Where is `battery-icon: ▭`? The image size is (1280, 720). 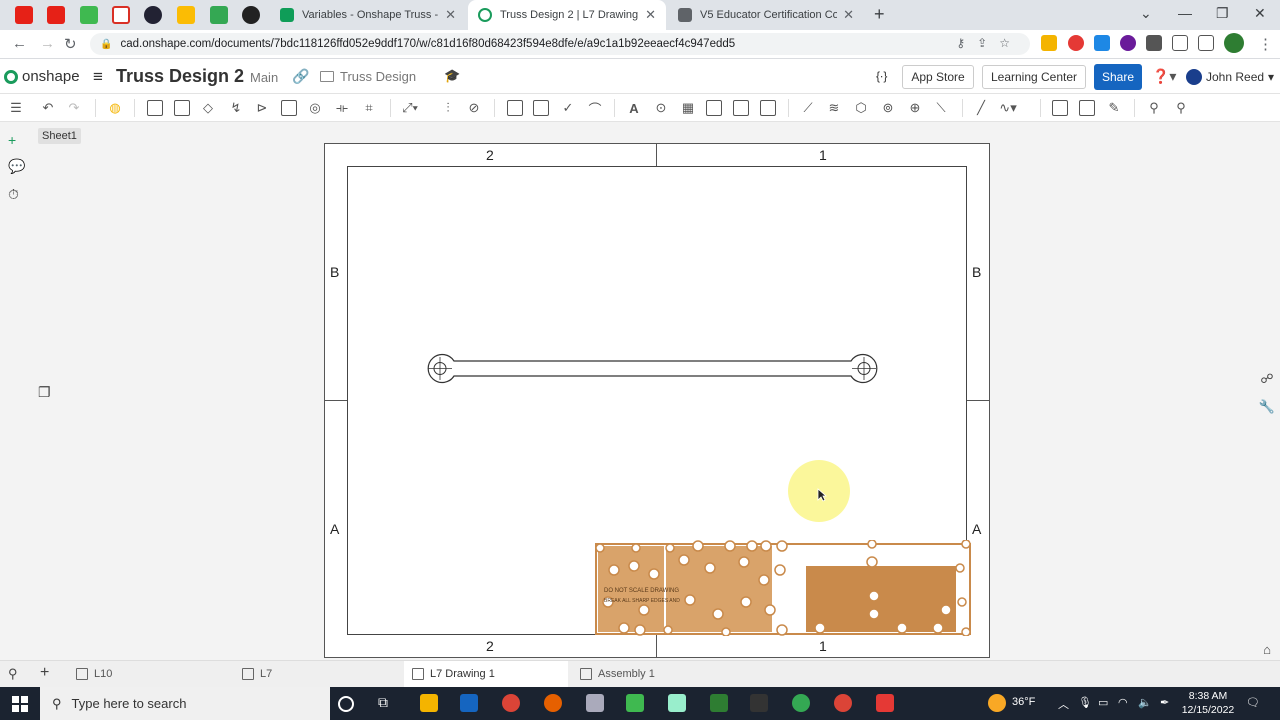
battery-icon: ▭ is located at coordinates (1103, 702).